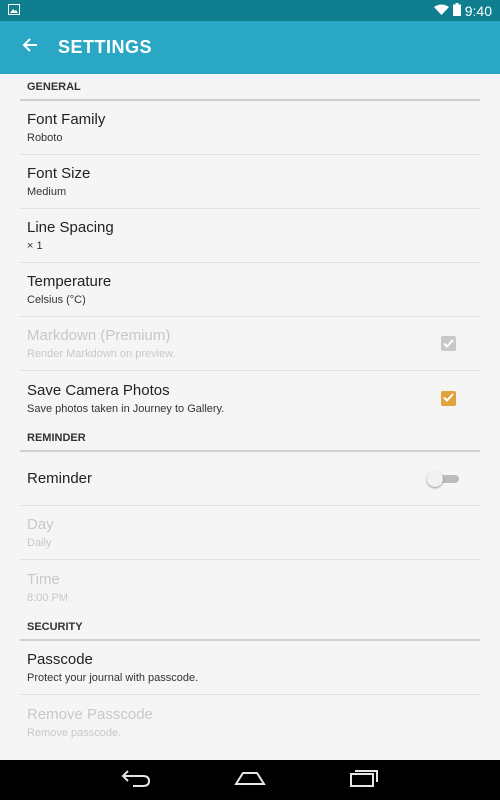 The image size is (500, 800). I want to click on app-bar: SETTINGS, so click(250, 47).